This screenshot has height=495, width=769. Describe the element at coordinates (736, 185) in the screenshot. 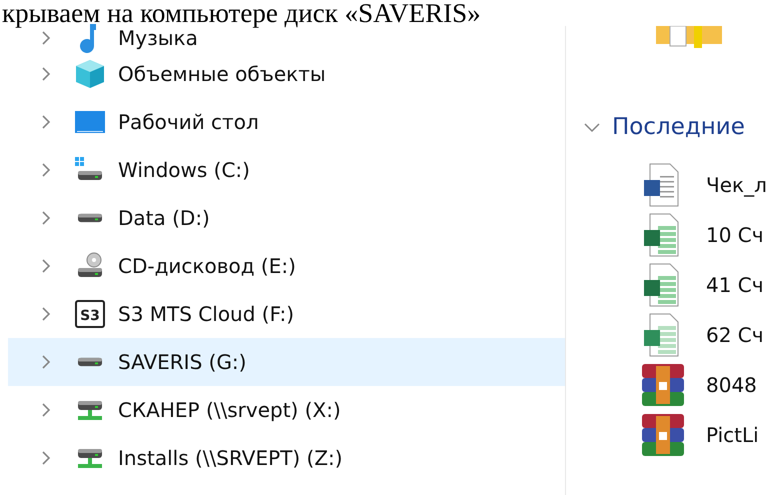

I see `file-name: Чек_л` at that location.